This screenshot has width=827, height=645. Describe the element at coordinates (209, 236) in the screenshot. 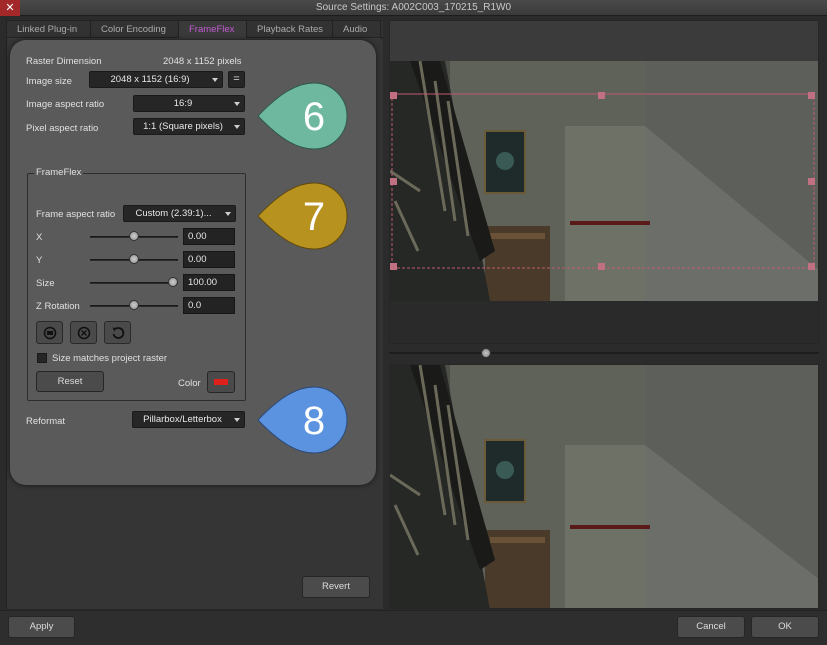

I see `x-field: 0.00` at that location.